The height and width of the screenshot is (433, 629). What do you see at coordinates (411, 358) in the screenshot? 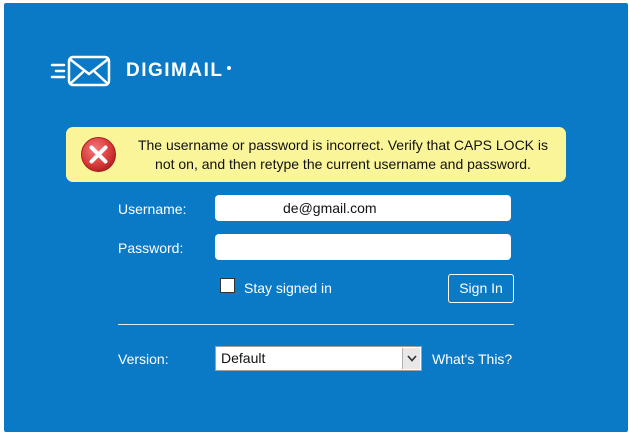
I see `chevron-down-icon` at bounding box center [411, 358].